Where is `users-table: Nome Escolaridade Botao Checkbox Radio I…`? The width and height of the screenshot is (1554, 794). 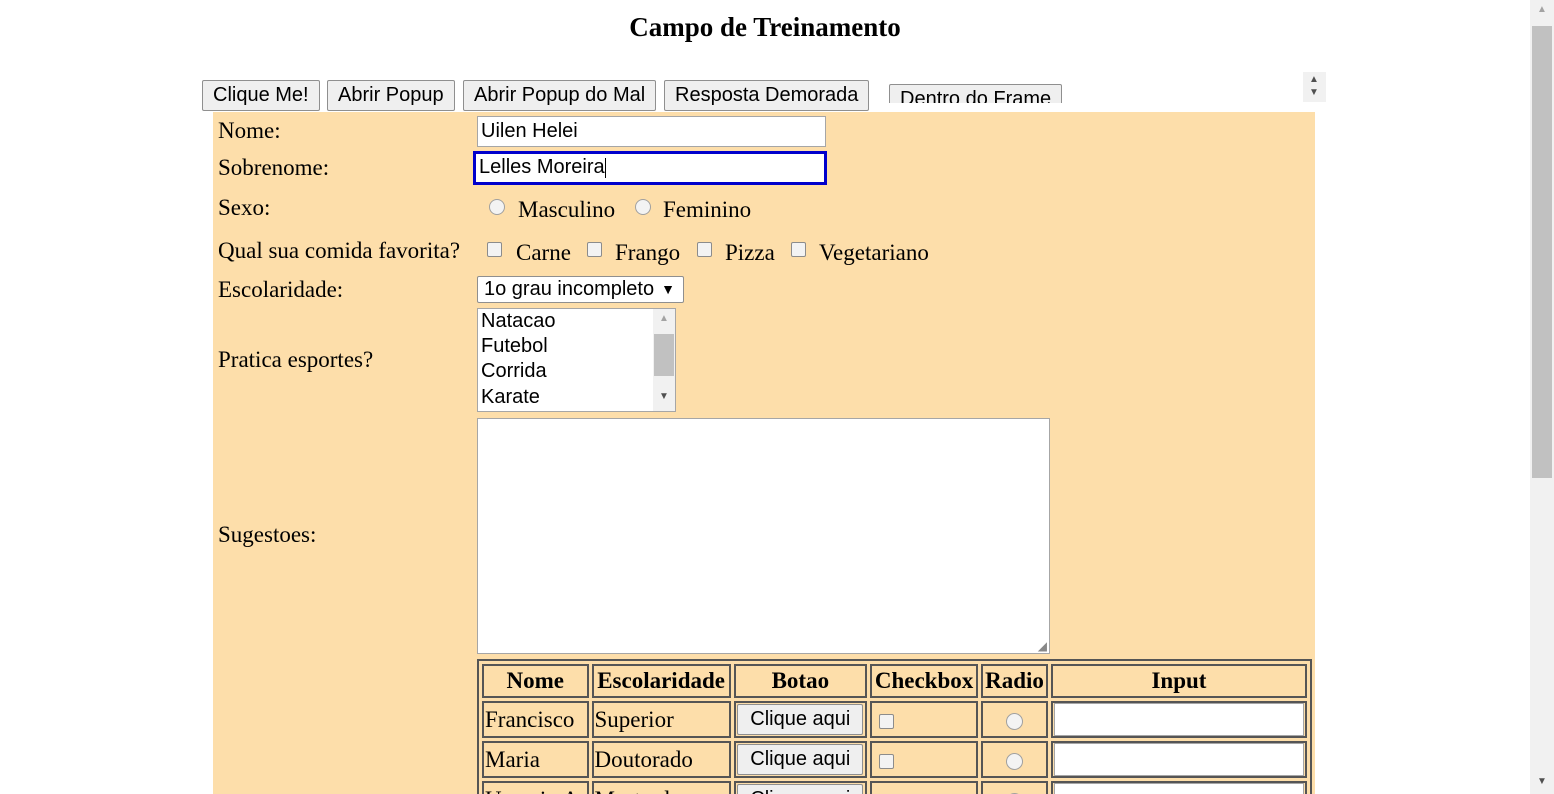
users-table: Nome Escolaridade Botao Checkbox Radio I… is located at coordinates (894, 726).